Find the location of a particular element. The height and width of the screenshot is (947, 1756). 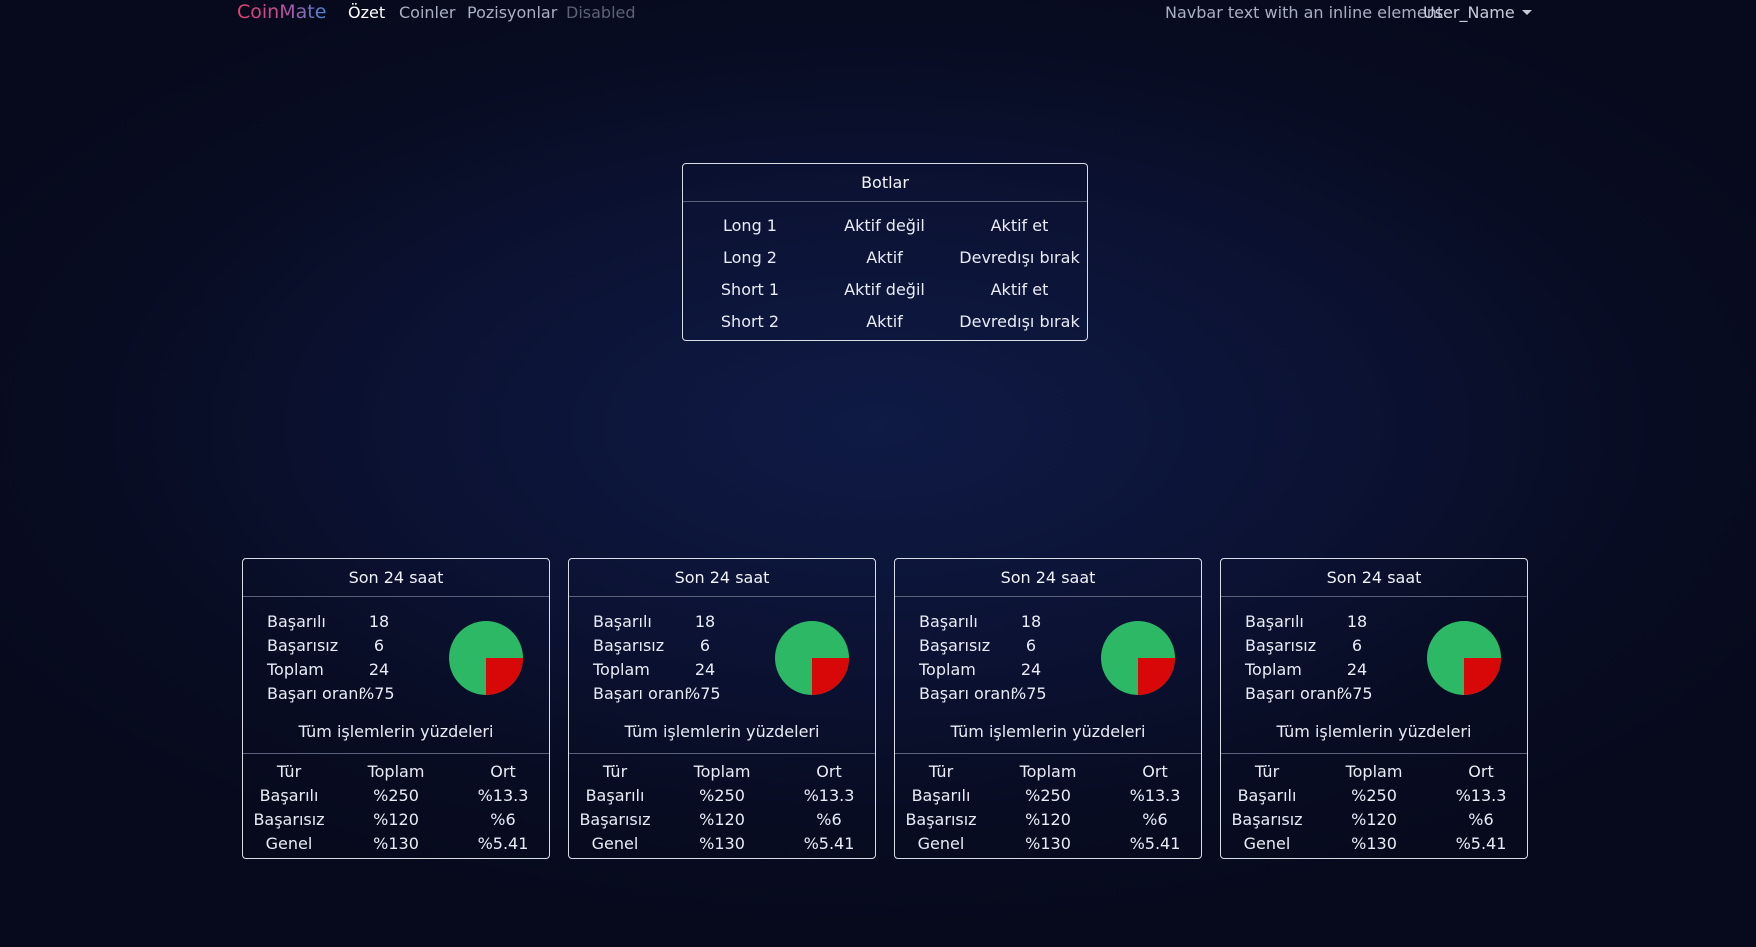

bot-name: Long 1 is located at coordinates (750, 225).